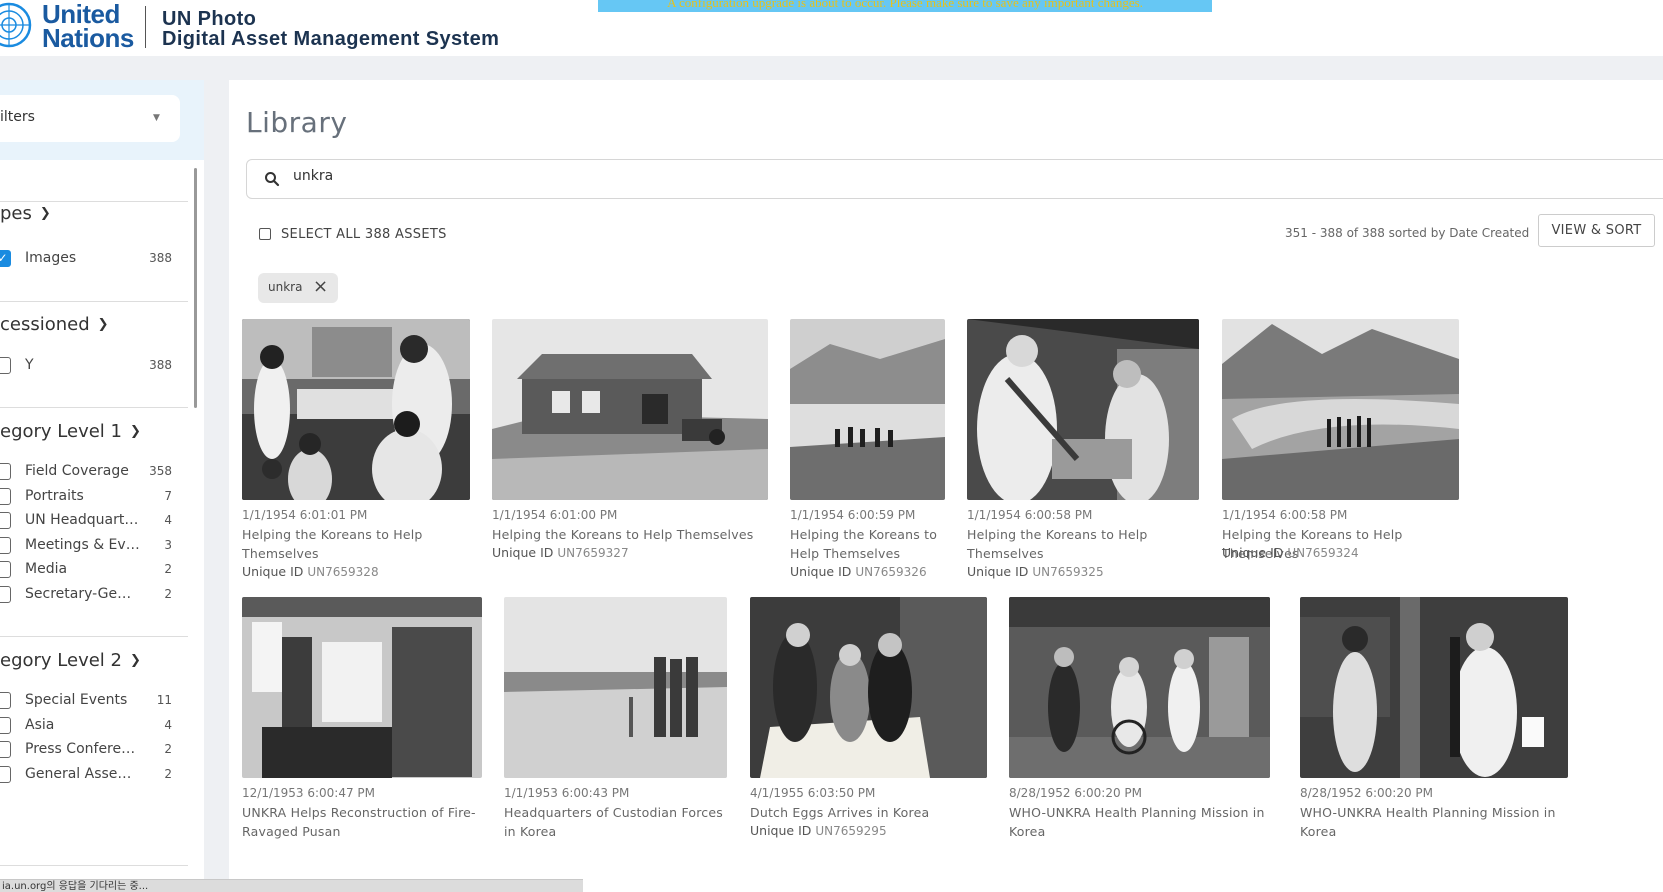 The height and width of the screenshot is (892, 1663). I want to click on filter-group-category-level-2-toggle: egory Level 2 ❯, so click(70, 660).